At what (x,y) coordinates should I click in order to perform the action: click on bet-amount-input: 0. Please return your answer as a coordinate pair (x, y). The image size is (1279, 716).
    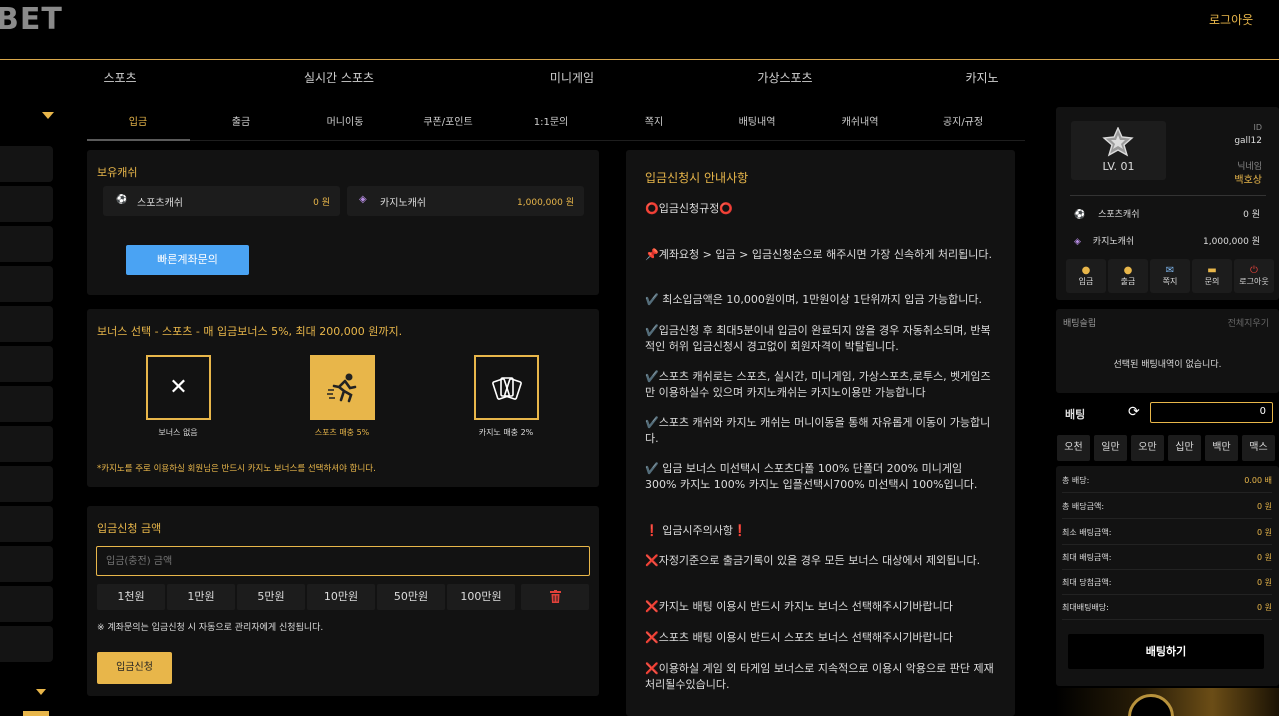
    Looking at the image, I should click on (1211, 412).